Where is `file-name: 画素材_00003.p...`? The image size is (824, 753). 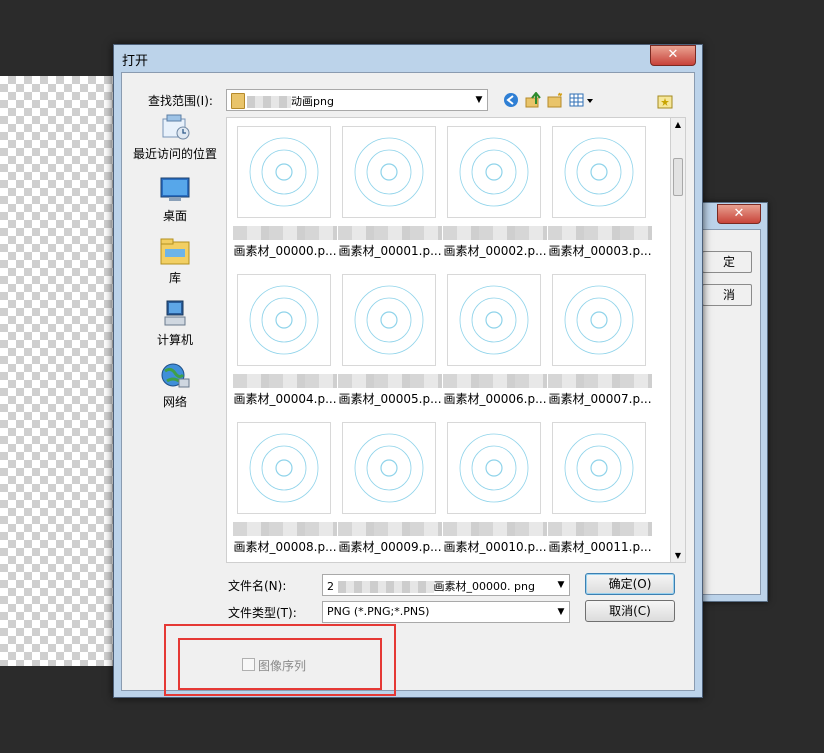 file-name: 画素材_00003.p... is located at coordinates (600, 251).